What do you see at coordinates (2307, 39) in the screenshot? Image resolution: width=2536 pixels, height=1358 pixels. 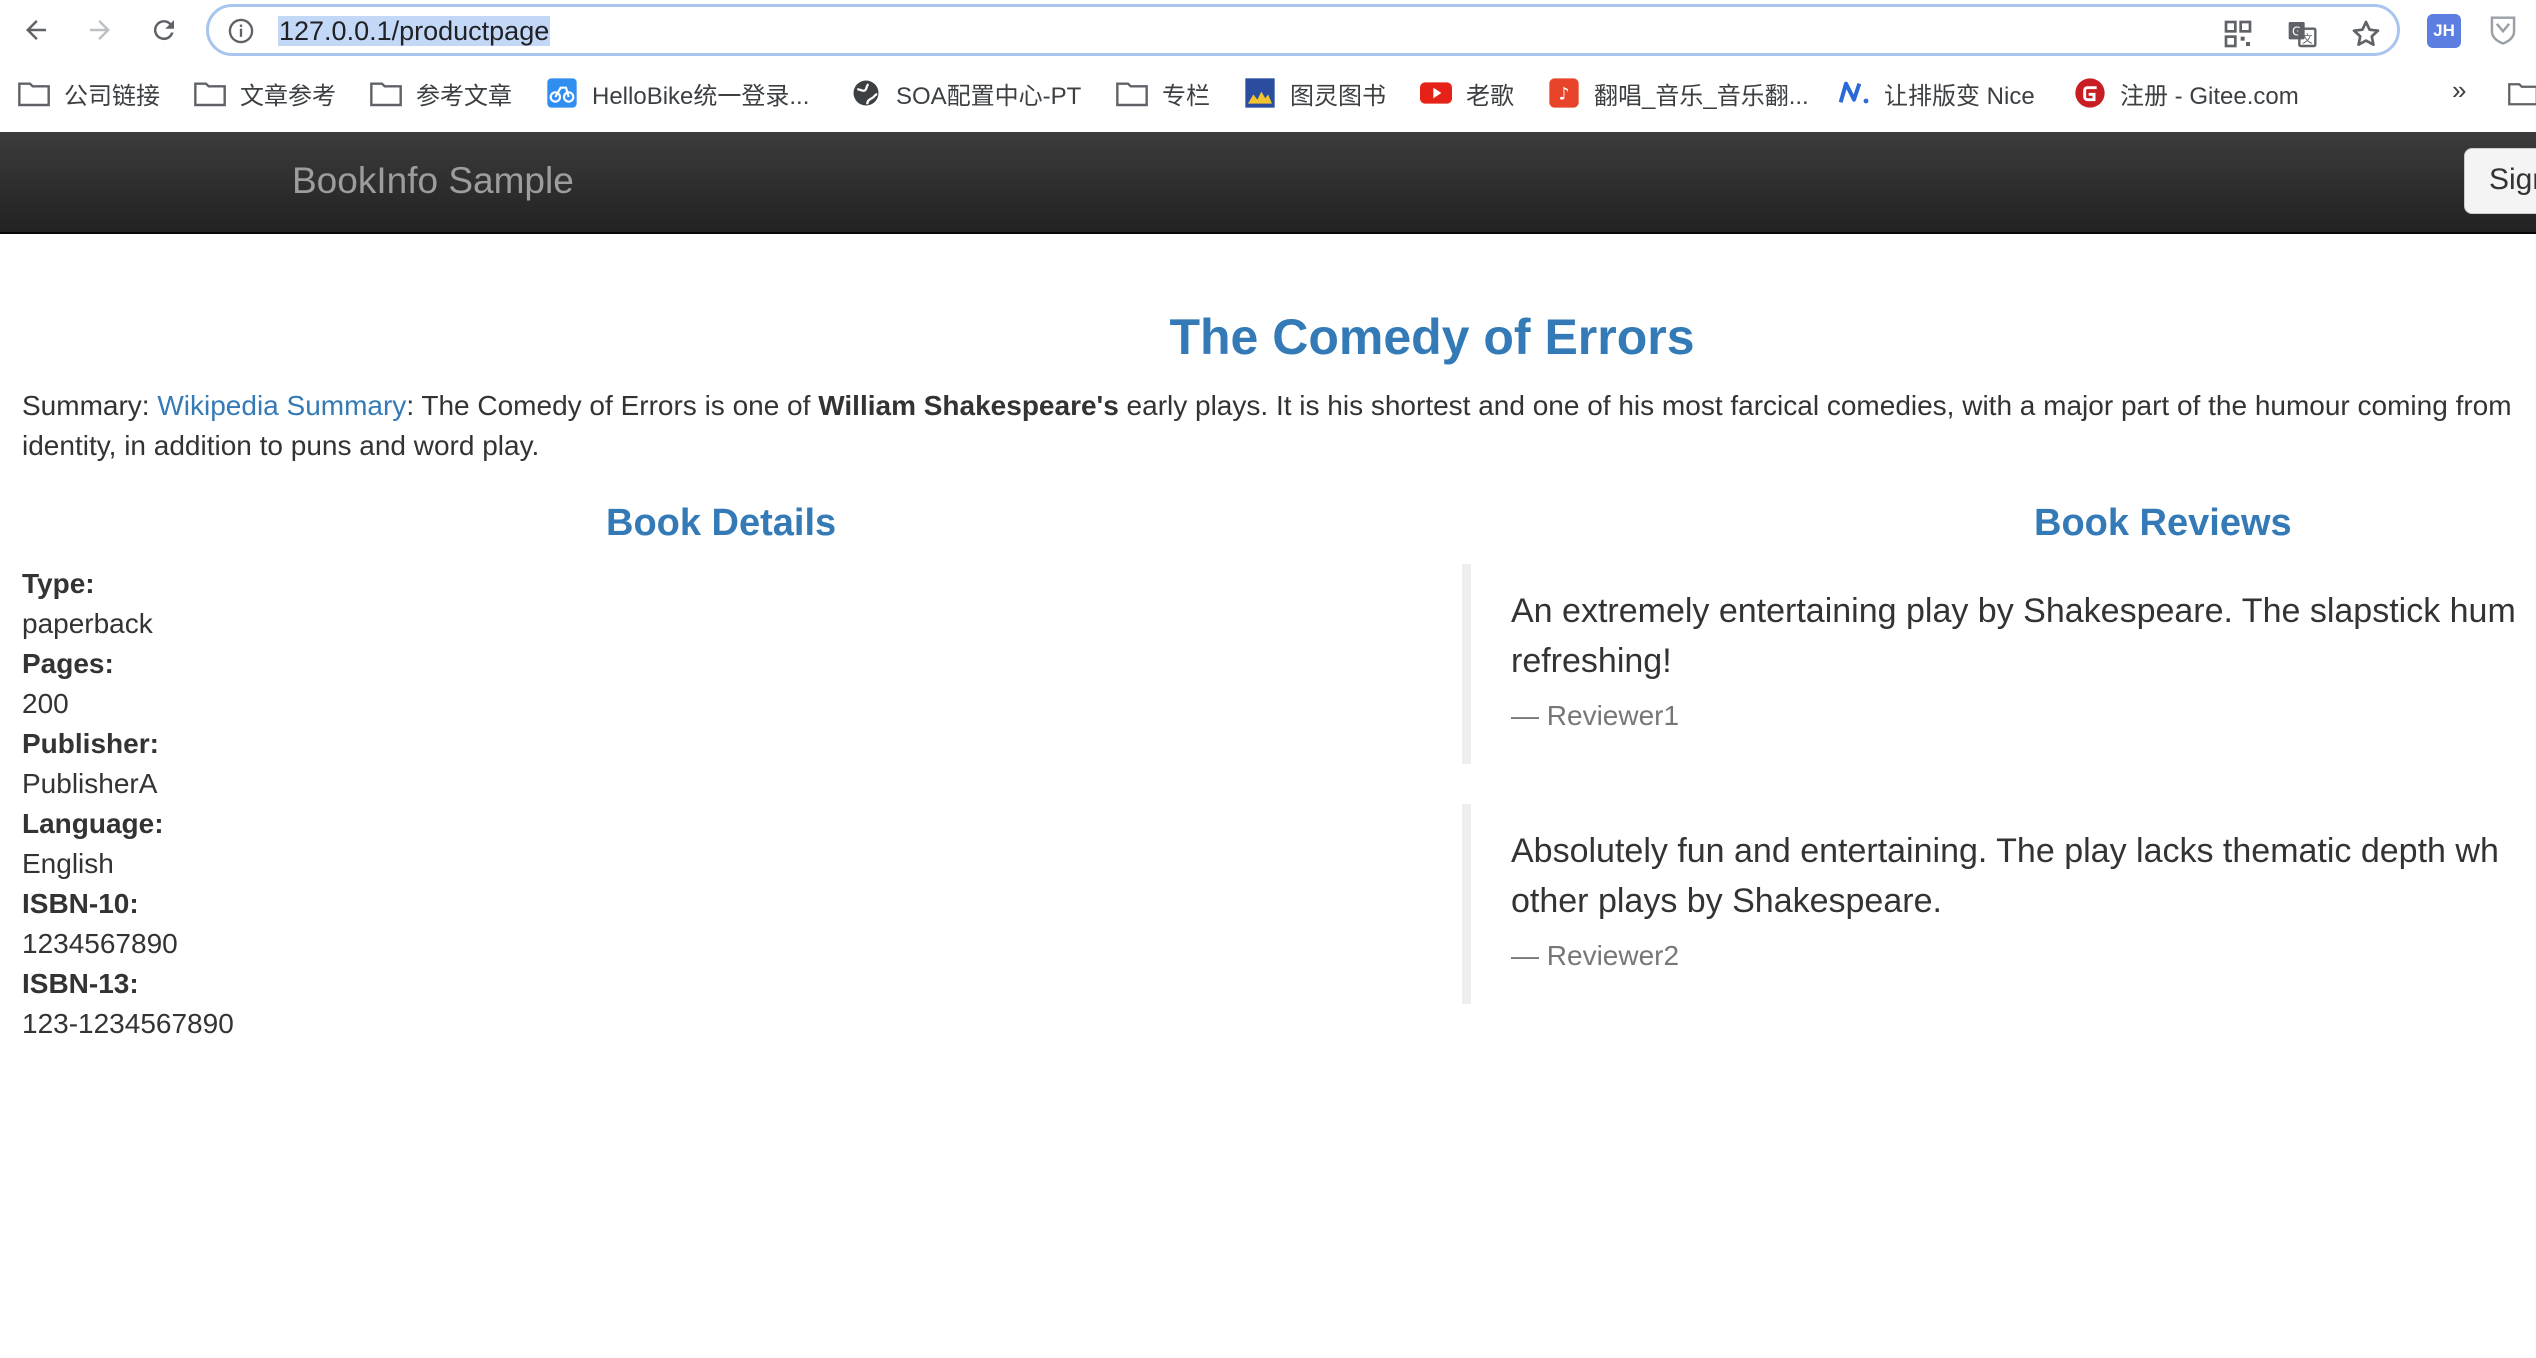 I see `svg-text: 文` at bounding box center [2307, 39].